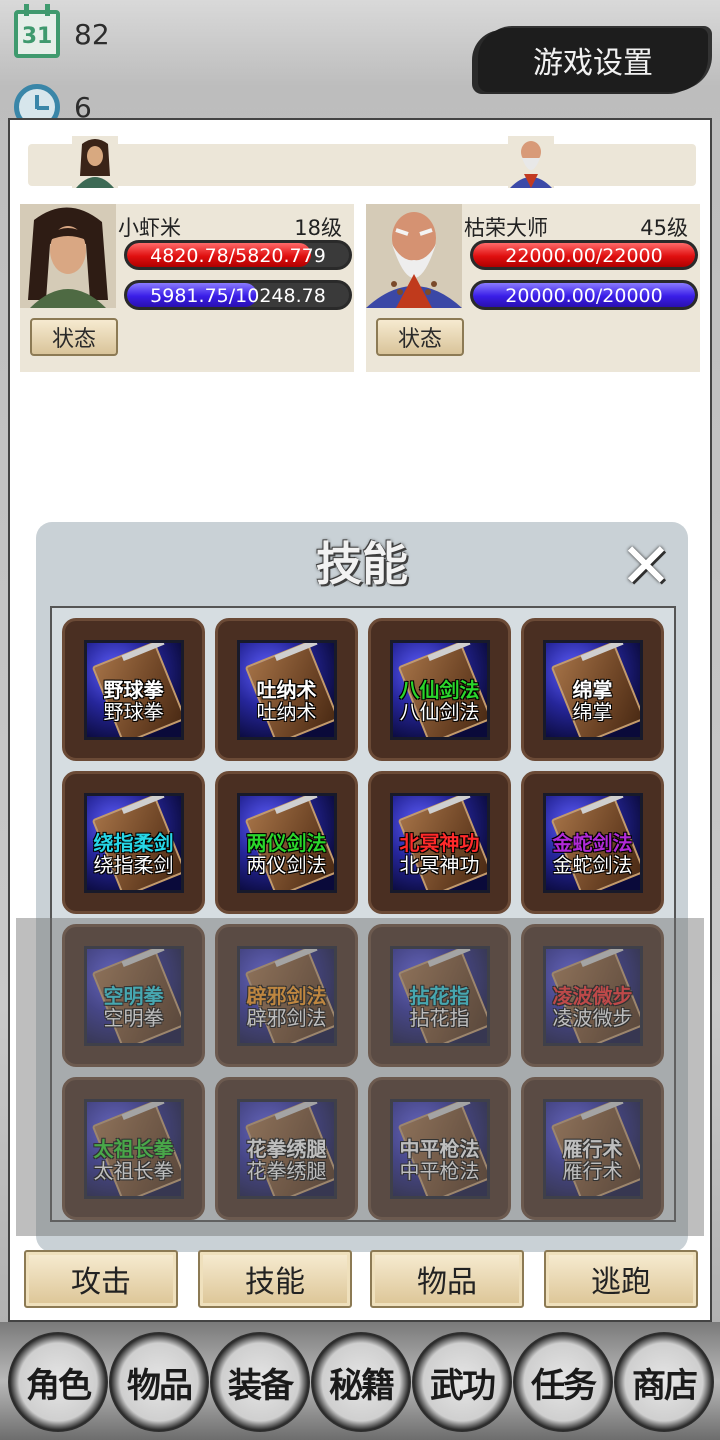 The width and height of the screenshot is (720, 1440). I want to click on skill-slot: 中平枪法 中平枪法, so click(439, 1148).